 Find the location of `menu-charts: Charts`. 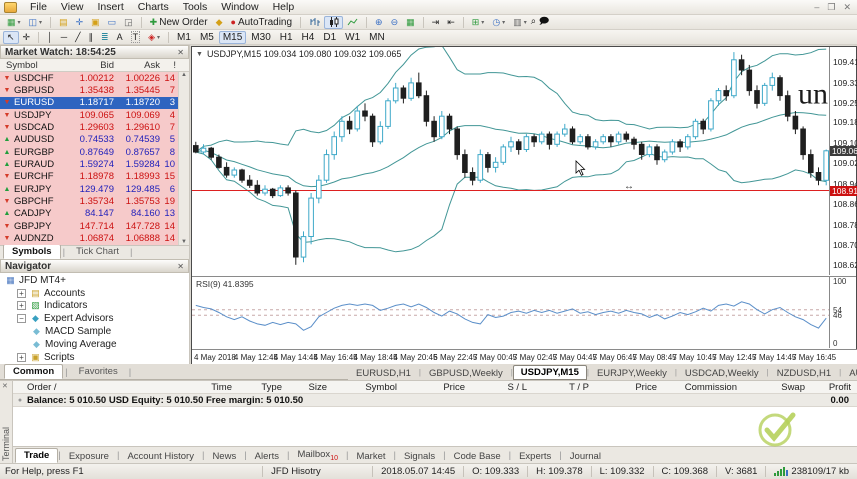

menu-charts: Charts is located at coordinates (153, 7).